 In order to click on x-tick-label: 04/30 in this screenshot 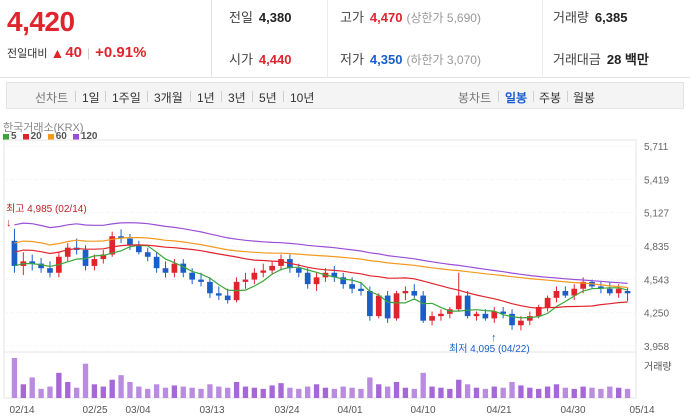, I will do `click(572, 410)`.